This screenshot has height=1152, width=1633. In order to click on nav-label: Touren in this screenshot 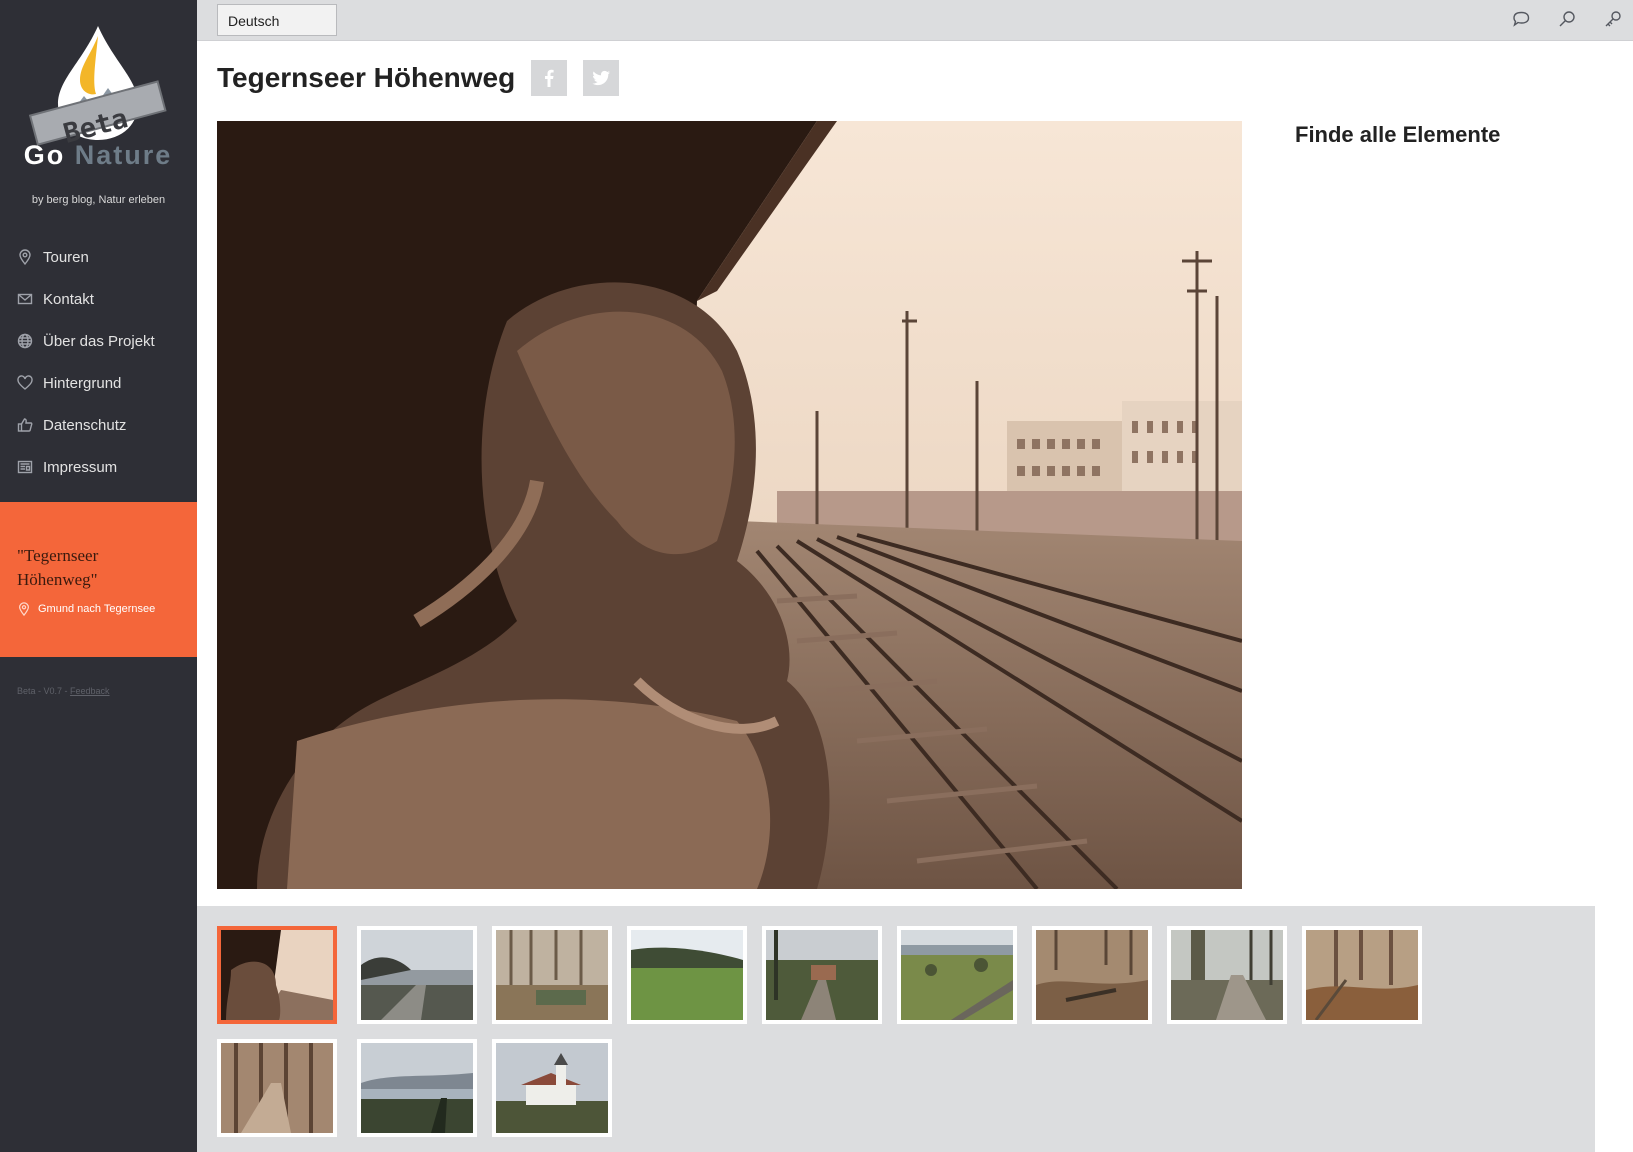, I will do `click(66, 257)`.